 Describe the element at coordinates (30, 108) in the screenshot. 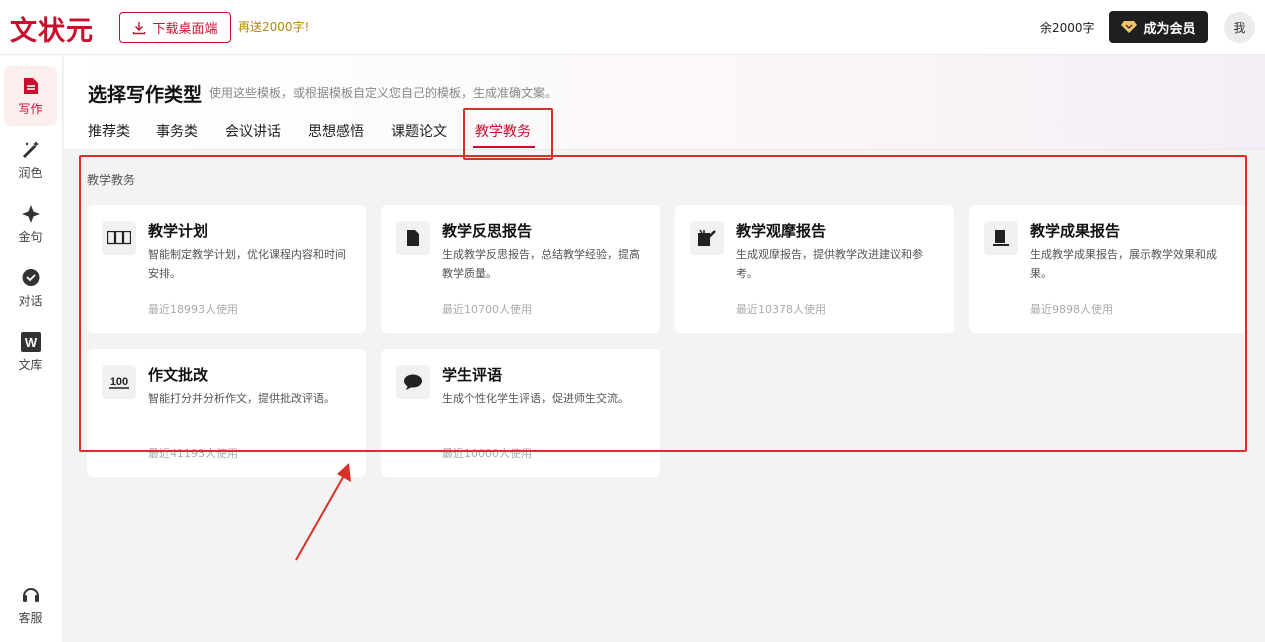

I see `sidebar-item-label: 写作` at that location.